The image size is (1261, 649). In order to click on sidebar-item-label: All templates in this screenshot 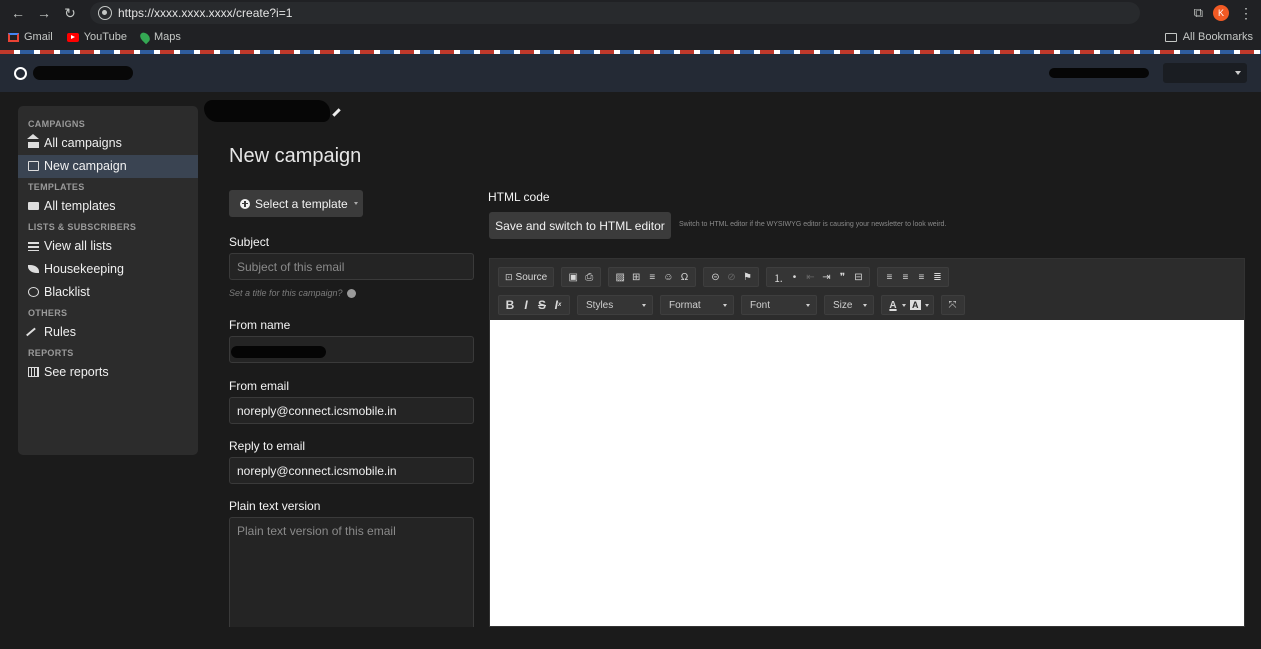, I will do `click(80, 206)`.